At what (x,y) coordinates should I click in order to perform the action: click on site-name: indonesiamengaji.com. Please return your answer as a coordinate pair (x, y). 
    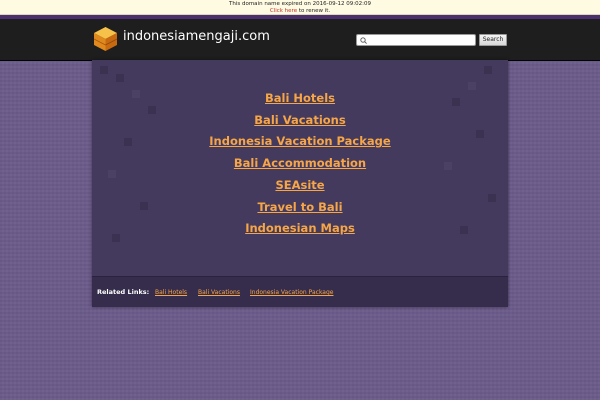
    Looking at the image, I should click on (196, 36).